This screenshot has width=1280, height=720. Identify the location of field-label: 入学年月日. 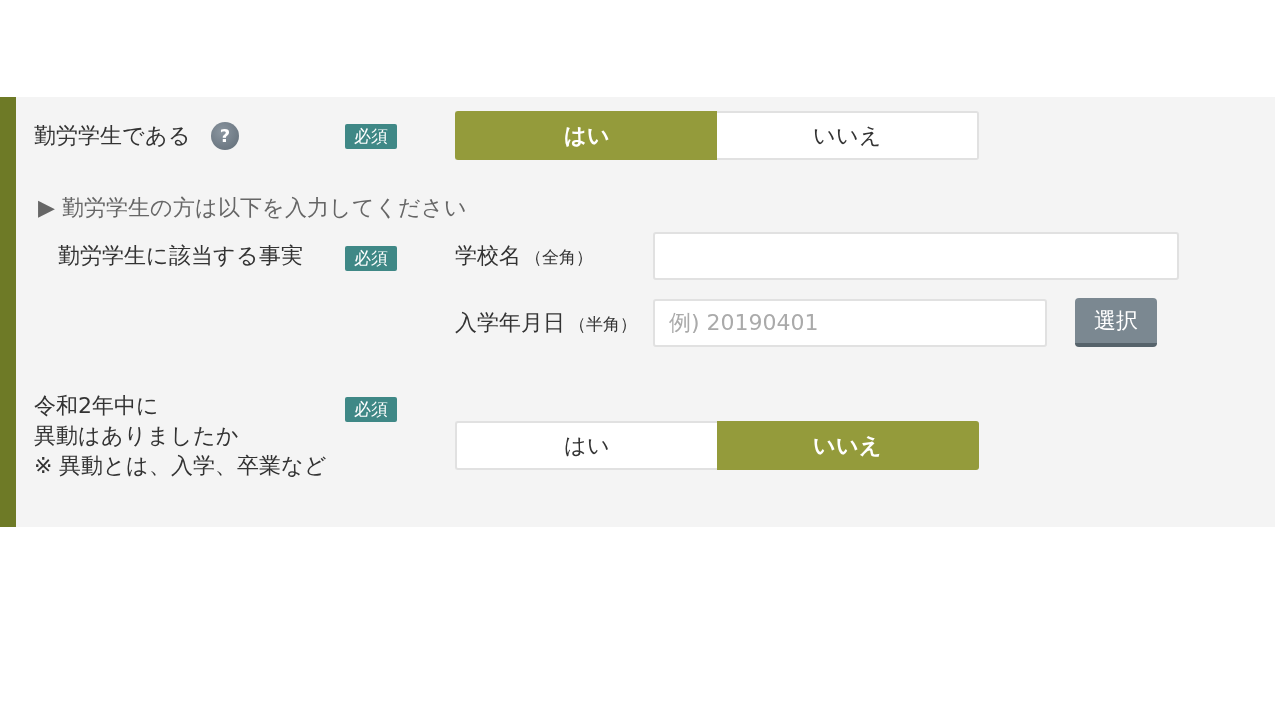
(510, 322).